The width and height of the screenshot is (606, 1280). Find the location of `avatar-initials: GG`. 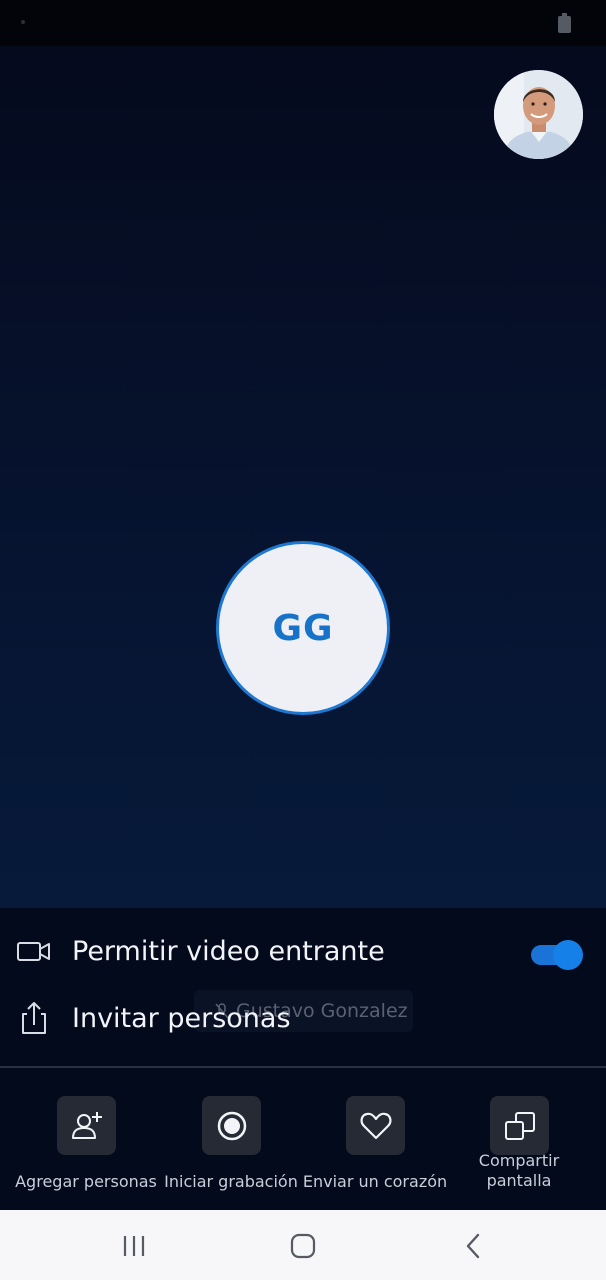

avatar-initials: GG is located at coordinates (303, 628).